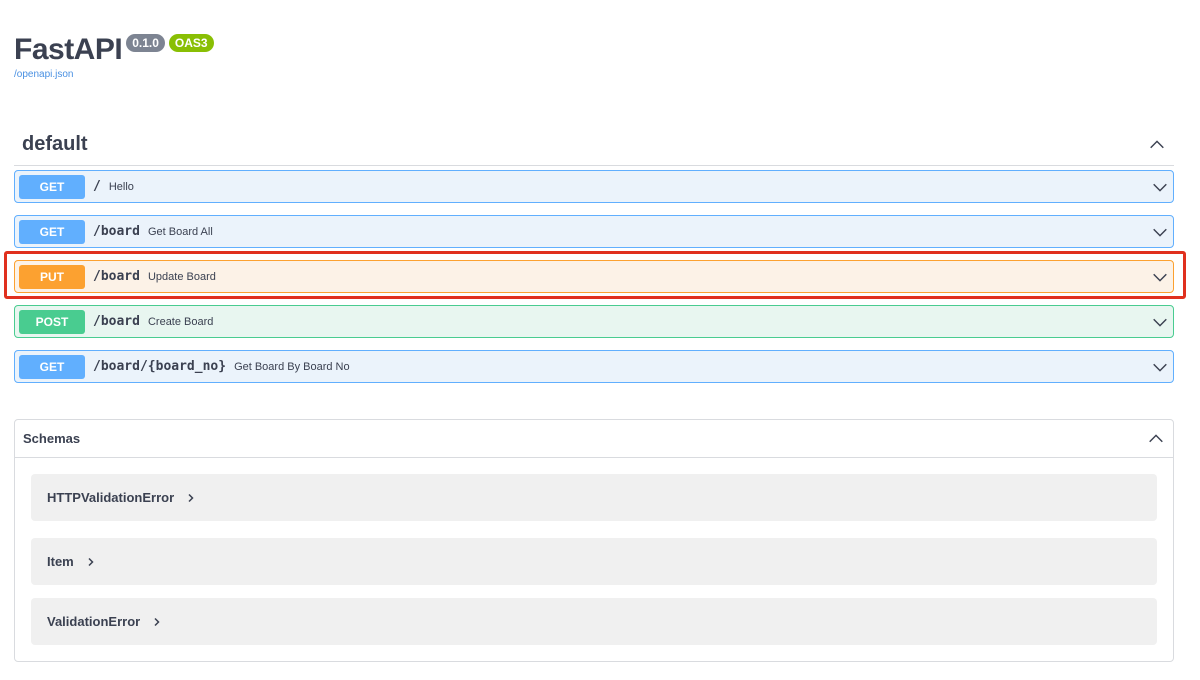 Image resolution: width=1200 pixels, height=680 pixels. What do you see at coordinates (594, 439) in the screenshot?
I see `schemas-header: Schemas` at bounding box center [594, 439].